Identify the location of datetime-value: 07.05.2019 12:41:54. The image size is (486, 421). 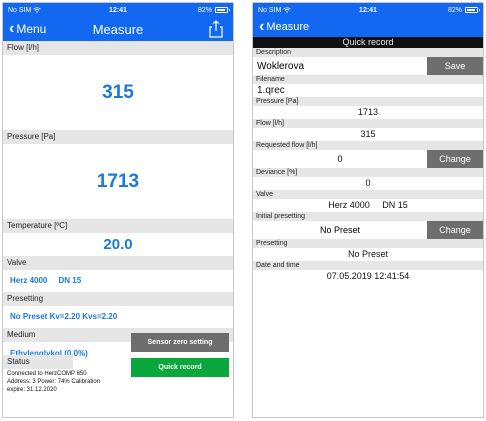
(368, 276).